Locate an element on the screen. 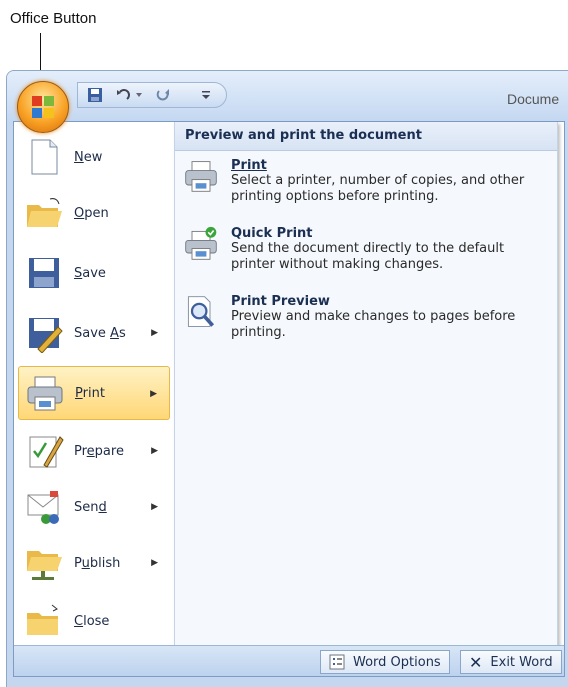 This screenshot has height=687, width=568. word-options-icon is located at coordinates (337, 662).